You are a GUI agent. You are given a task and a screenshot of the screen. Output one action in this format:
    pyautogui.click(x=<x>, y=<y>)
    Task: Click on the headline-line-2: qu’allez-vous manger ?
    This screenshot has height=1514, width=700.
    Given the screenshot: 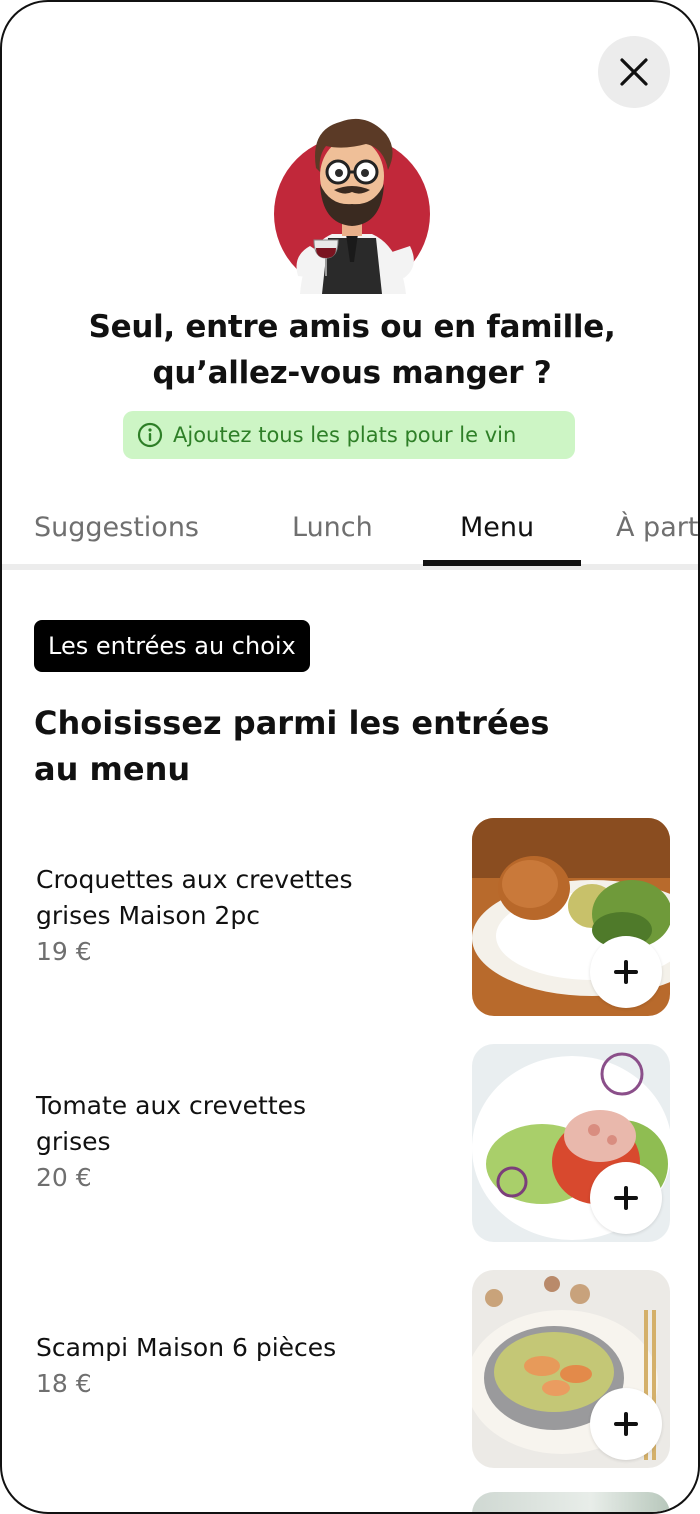 What is the action you would take?
    pyautogui.click(x=352, y=373)
    